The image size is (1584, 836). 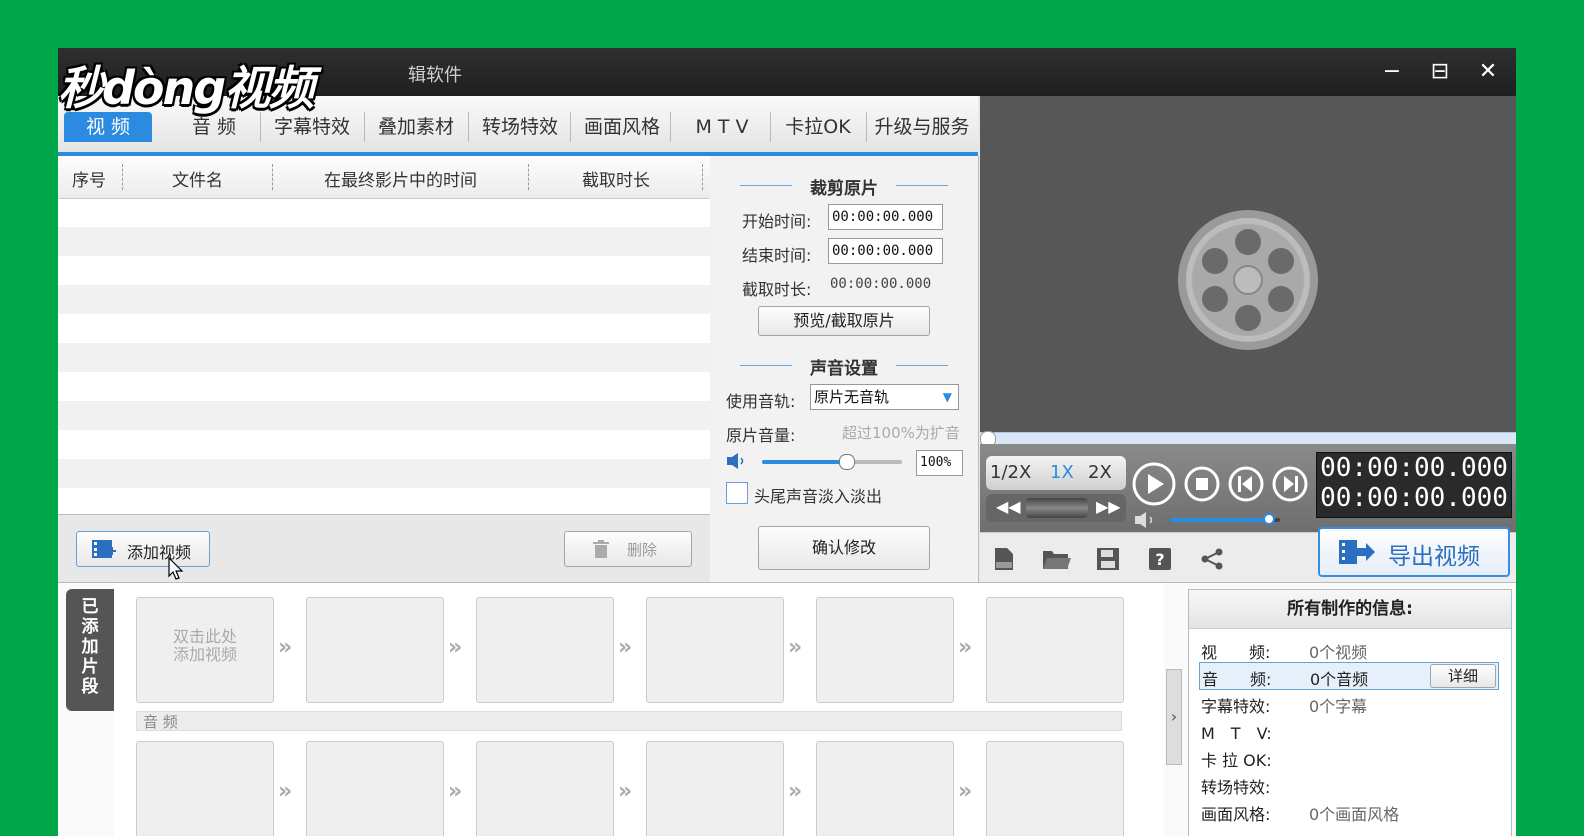 What do you see at coordinates (1290, 484) in the screenshot?
I see `next-frame-button` at bounding box center [1290, 484].